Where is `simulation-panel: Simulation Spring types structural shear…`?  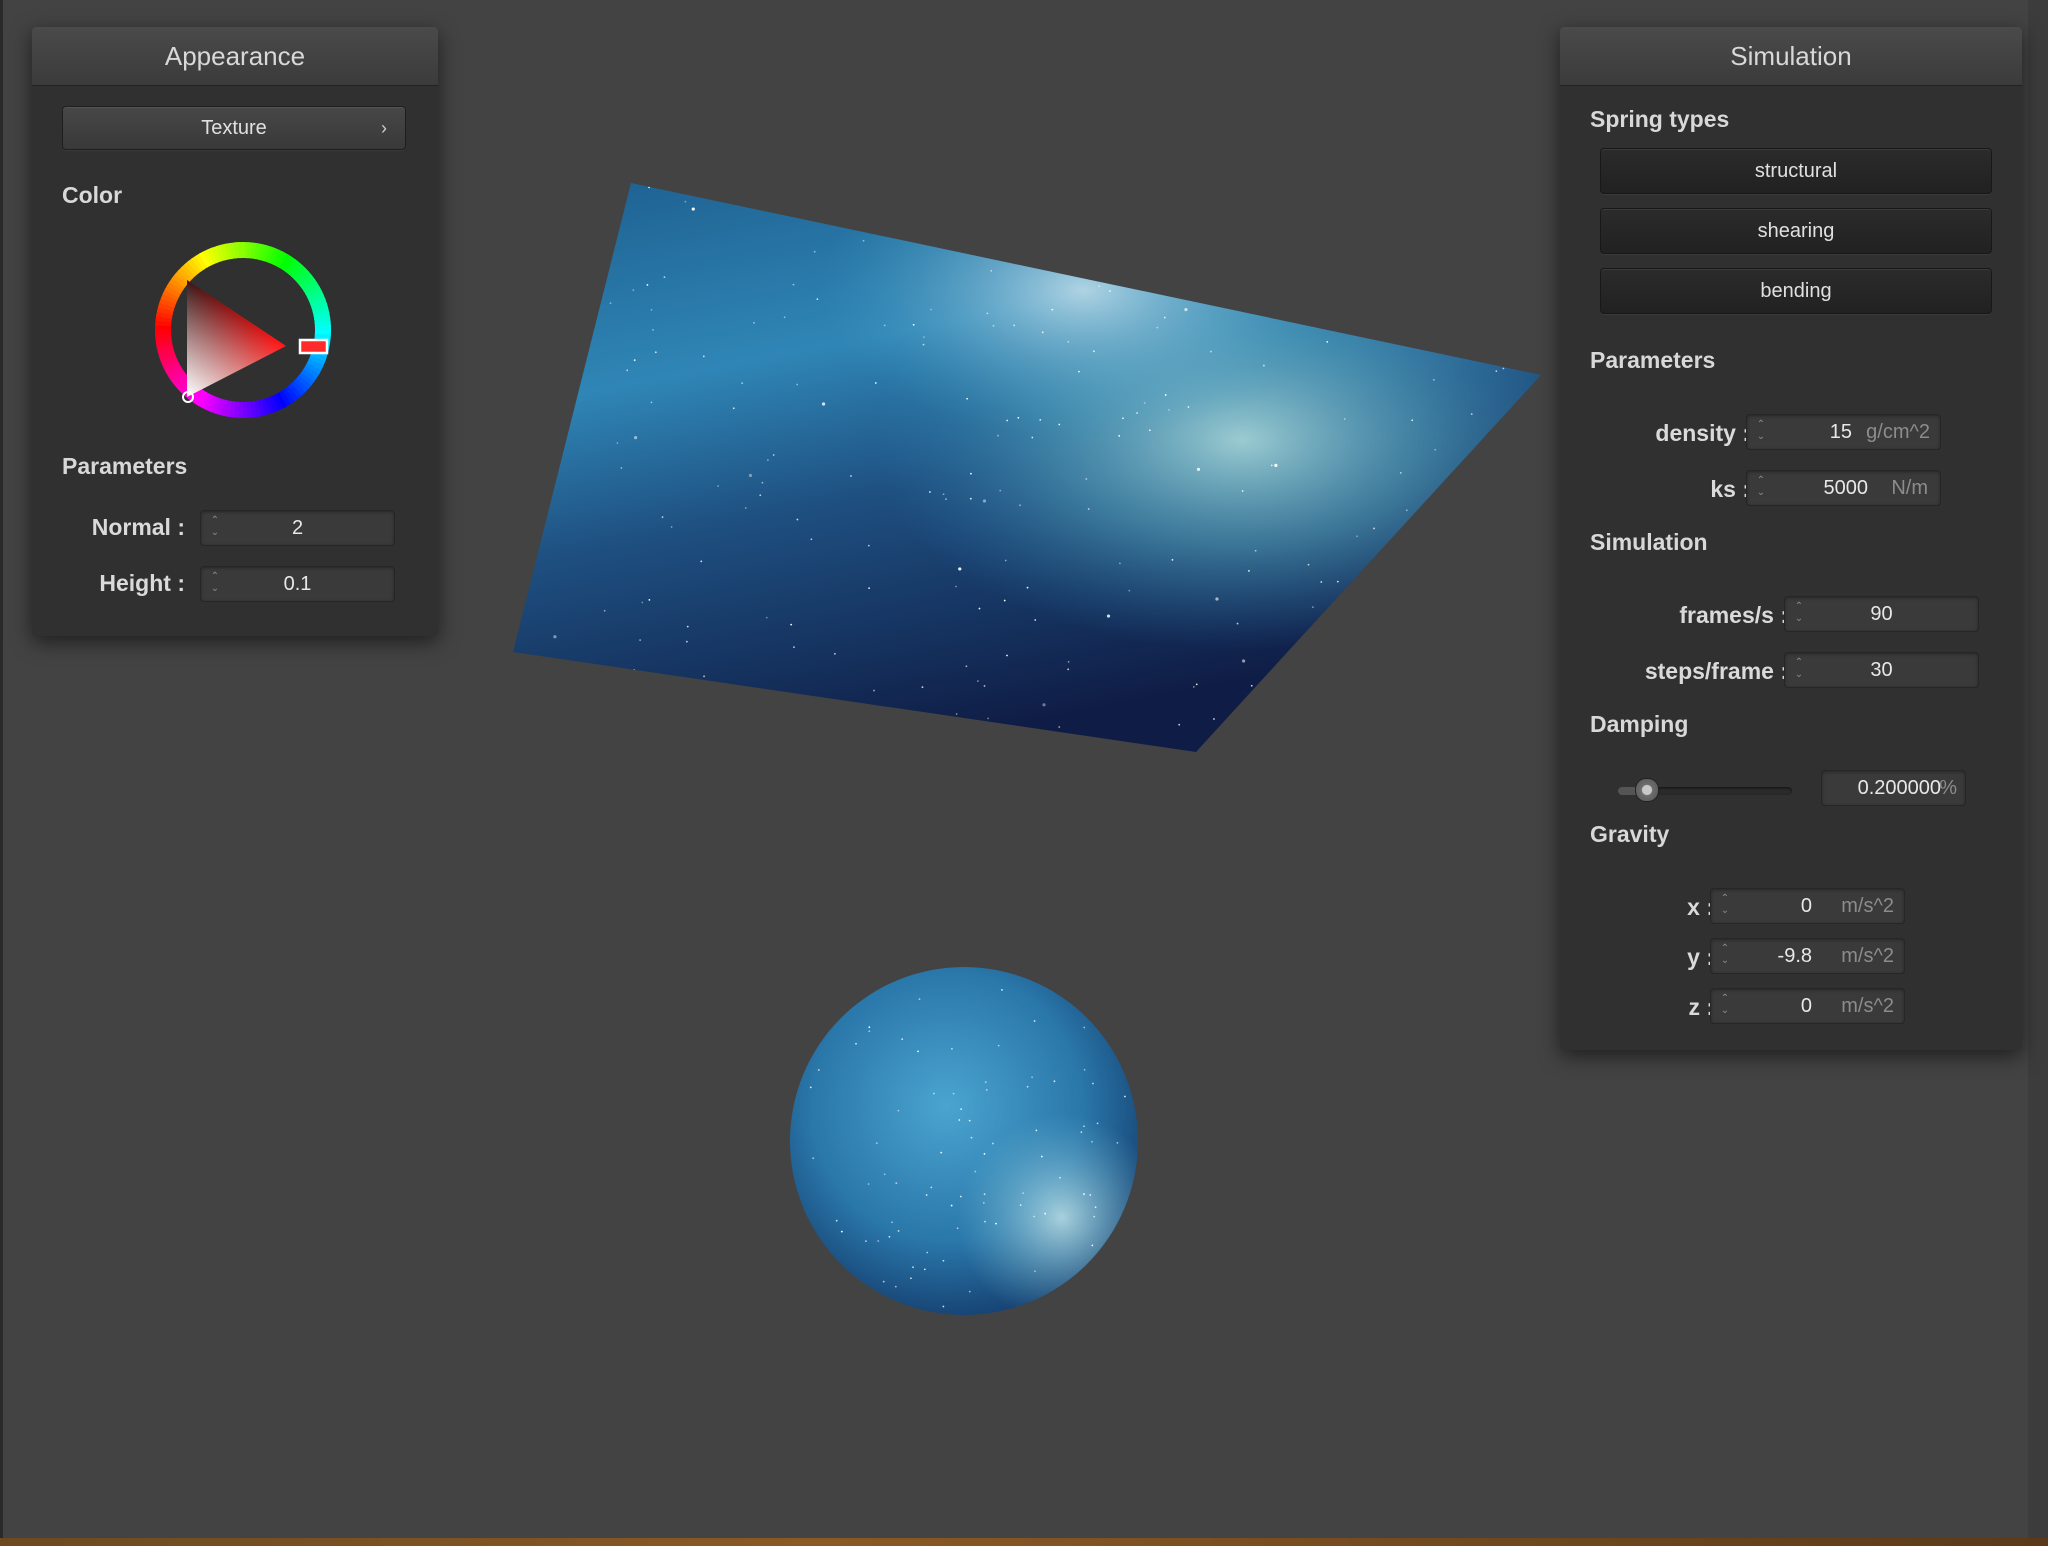 simulation-panel: Simulation Spring types structural shear… is located at coordinates (1791, 538).